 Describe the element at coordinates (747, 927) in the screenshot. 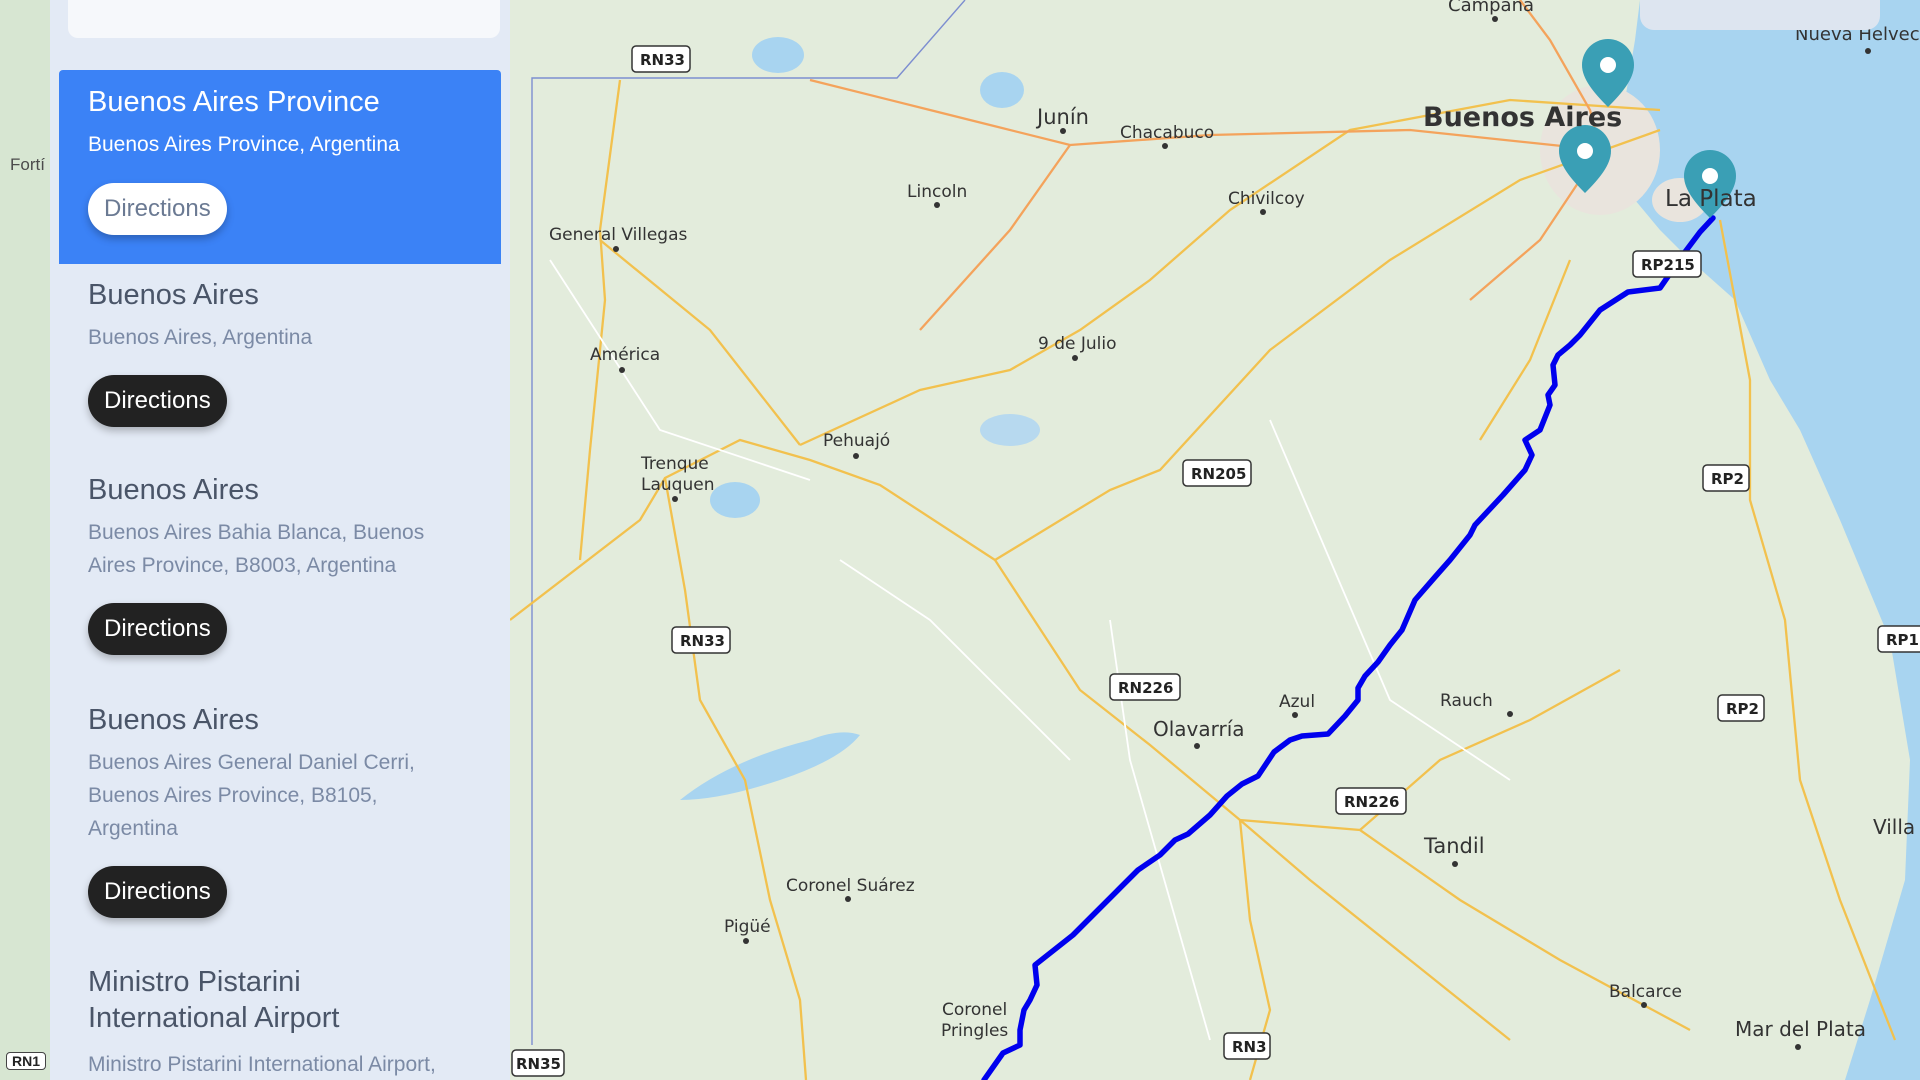

I see `place-label: Pigüé` at that location.